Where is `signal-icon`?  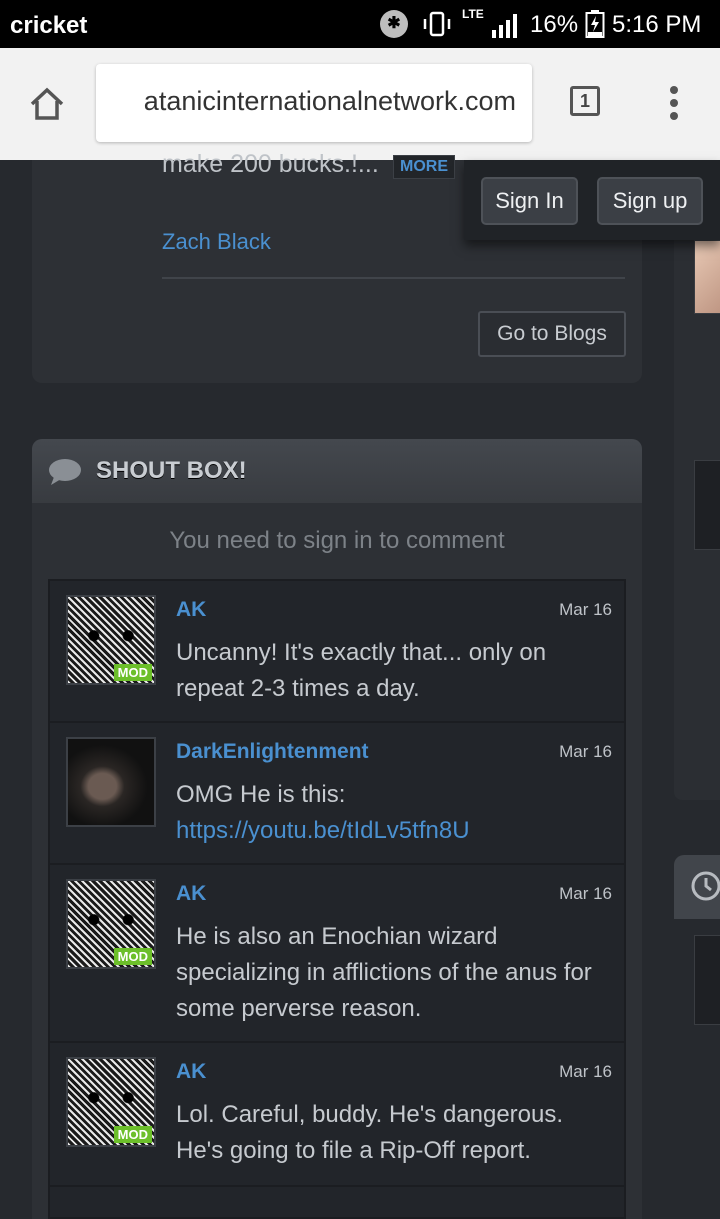
signal-icon is located at coordinates (504, 26).